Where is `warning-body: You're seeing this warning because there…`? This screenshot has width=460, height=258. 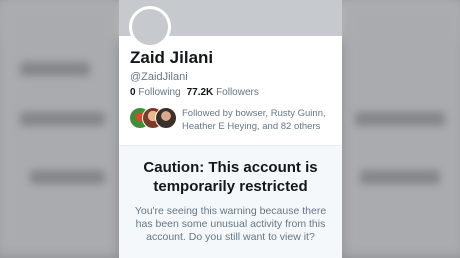 warning-body: You're seeing this warning because there… is located at coordinates (230, 224).